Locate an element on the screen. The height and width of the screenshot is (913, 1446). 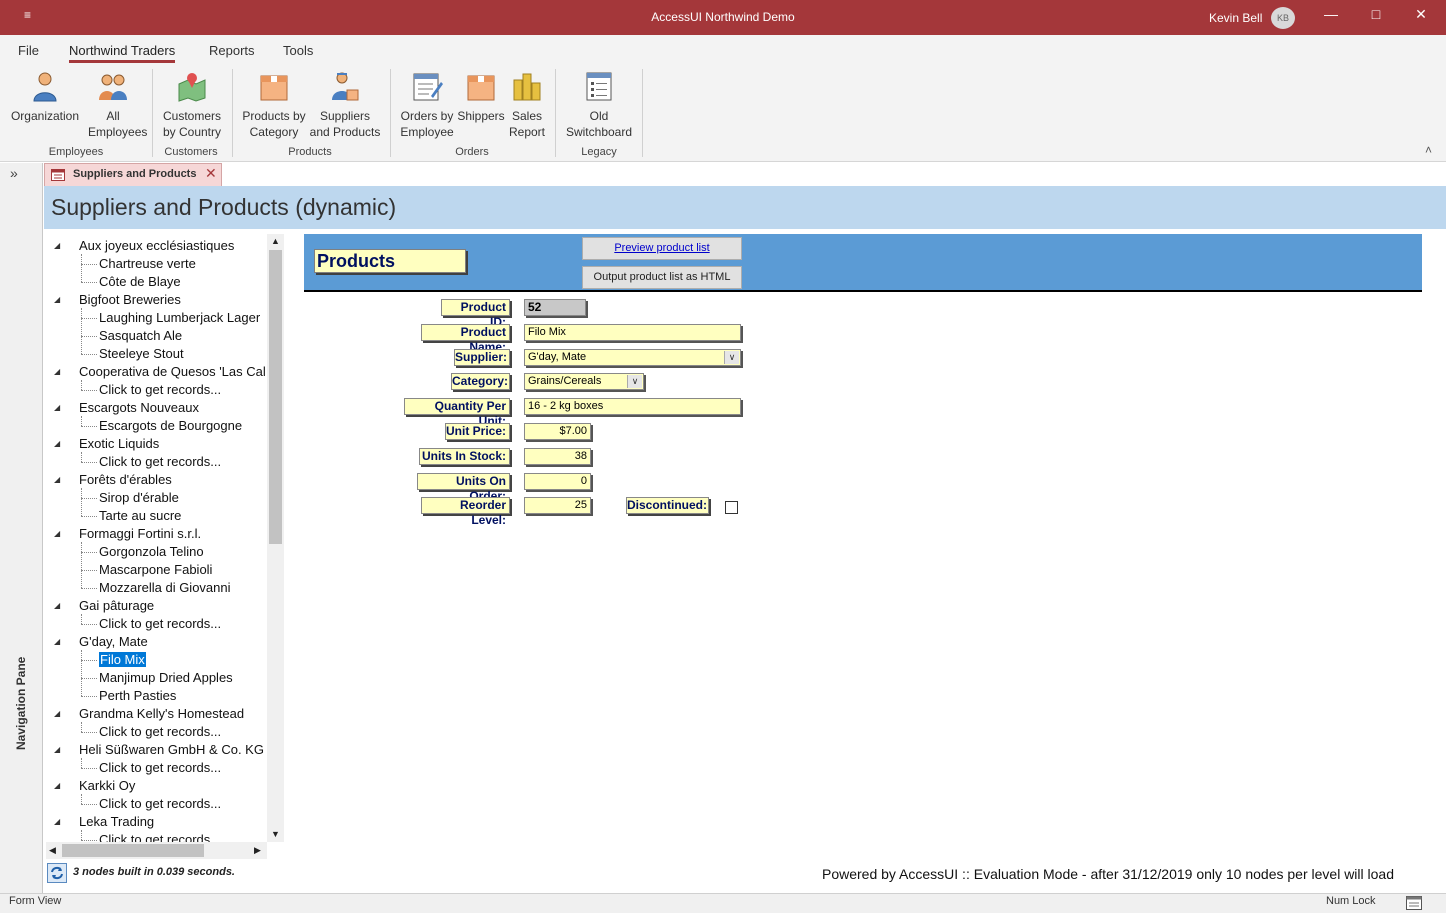
minimize-button: — is located at coordinates (1331, 14).